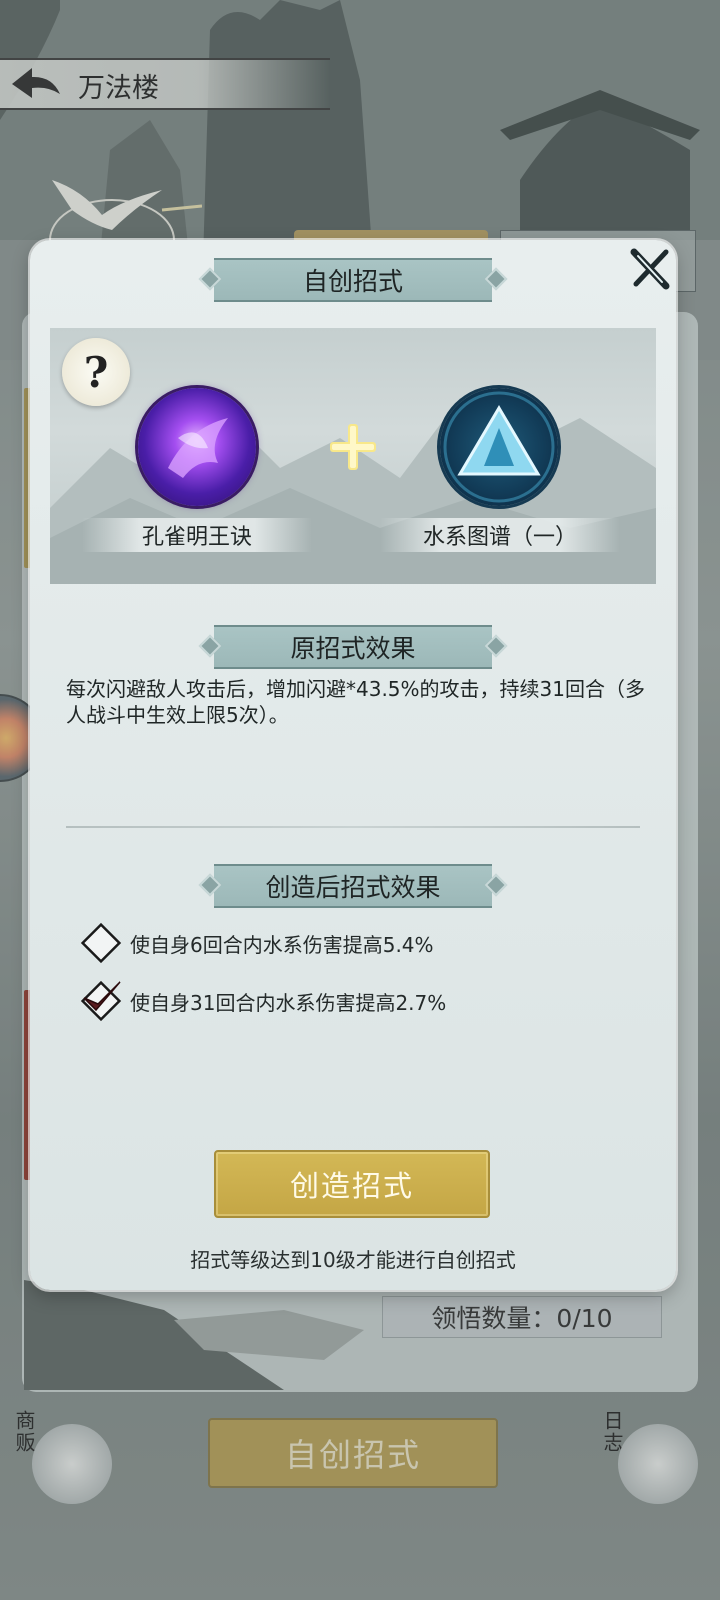  I want to click on original-effect-title: 原招式效果, so click(353, 648).